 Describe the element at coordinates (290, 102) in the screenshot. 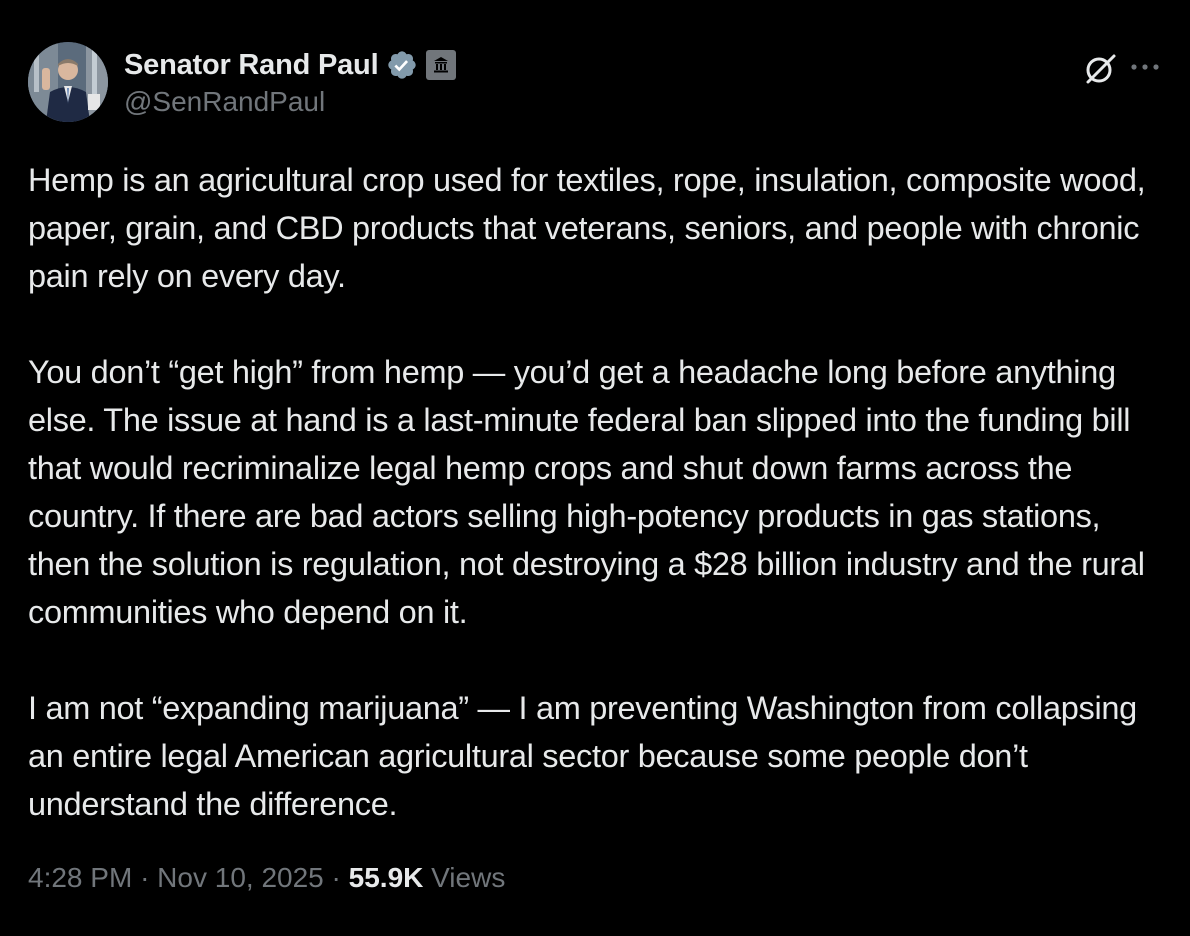

I see `handle: @SenRandPaul` at that location.